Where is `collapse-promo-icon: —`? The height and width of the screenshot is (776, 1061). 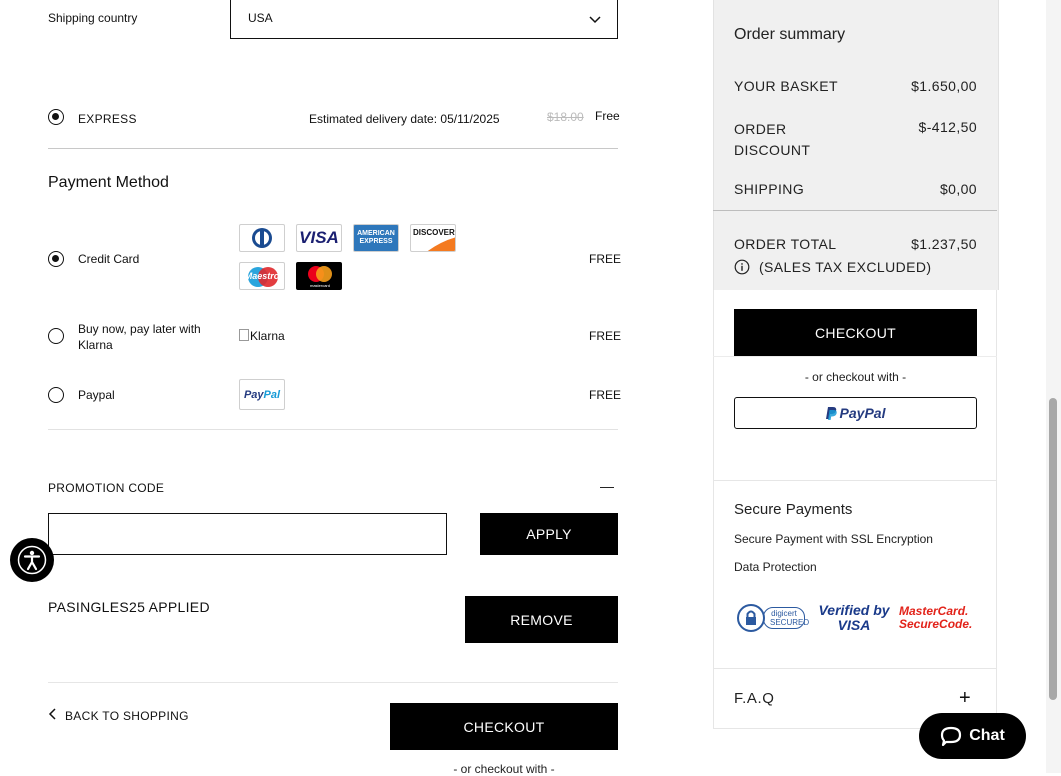 collapse-promo-icon: — is located at coordinates (607, 486).